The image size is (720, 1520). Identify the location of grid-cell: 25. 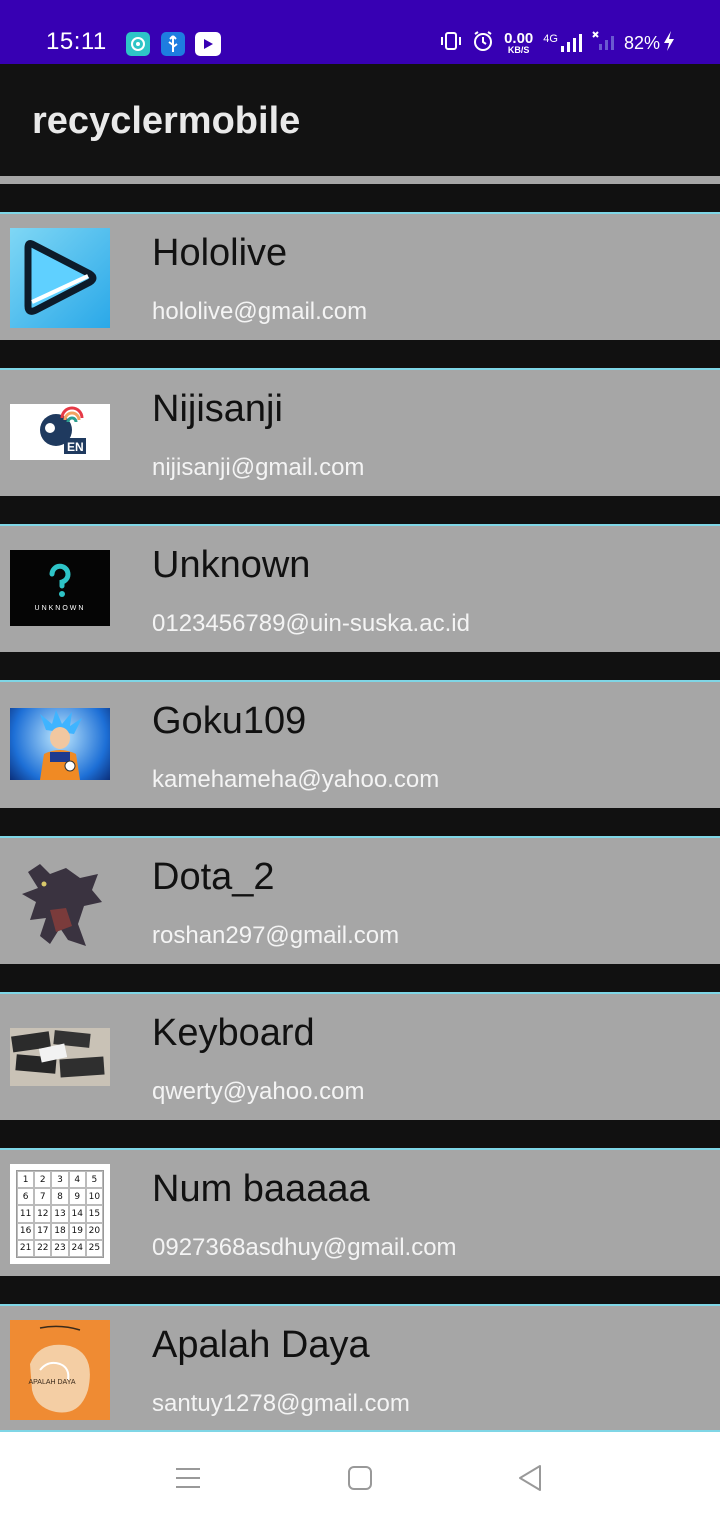
(94, 1248).